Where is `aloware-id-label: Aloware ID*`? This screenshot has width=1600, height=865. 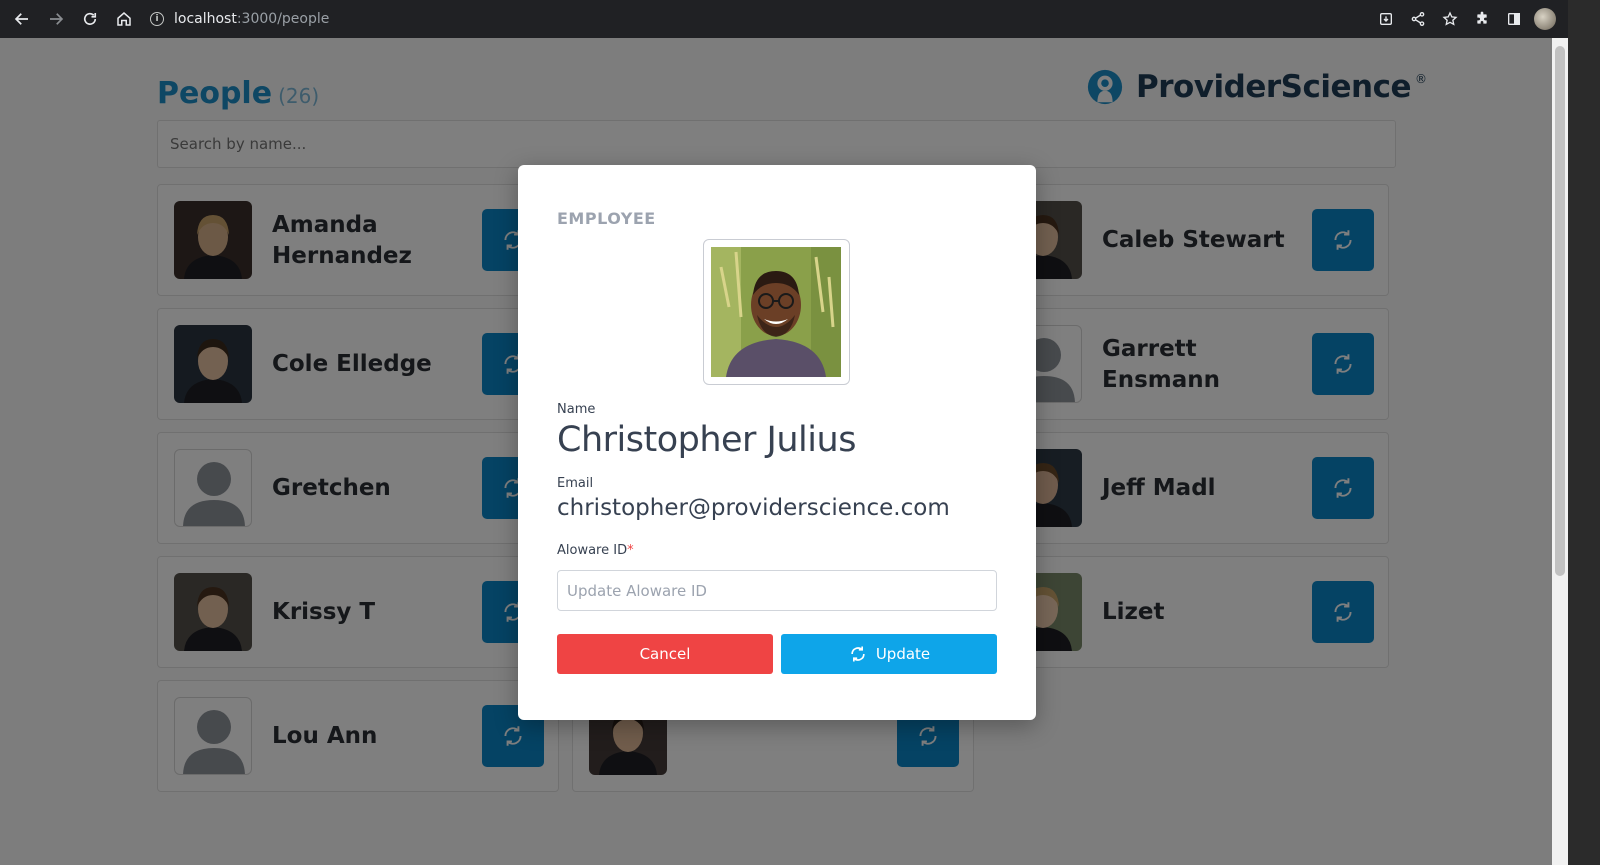 aloware-id-label: Aloware ID* is located at coordinates (595, 550).